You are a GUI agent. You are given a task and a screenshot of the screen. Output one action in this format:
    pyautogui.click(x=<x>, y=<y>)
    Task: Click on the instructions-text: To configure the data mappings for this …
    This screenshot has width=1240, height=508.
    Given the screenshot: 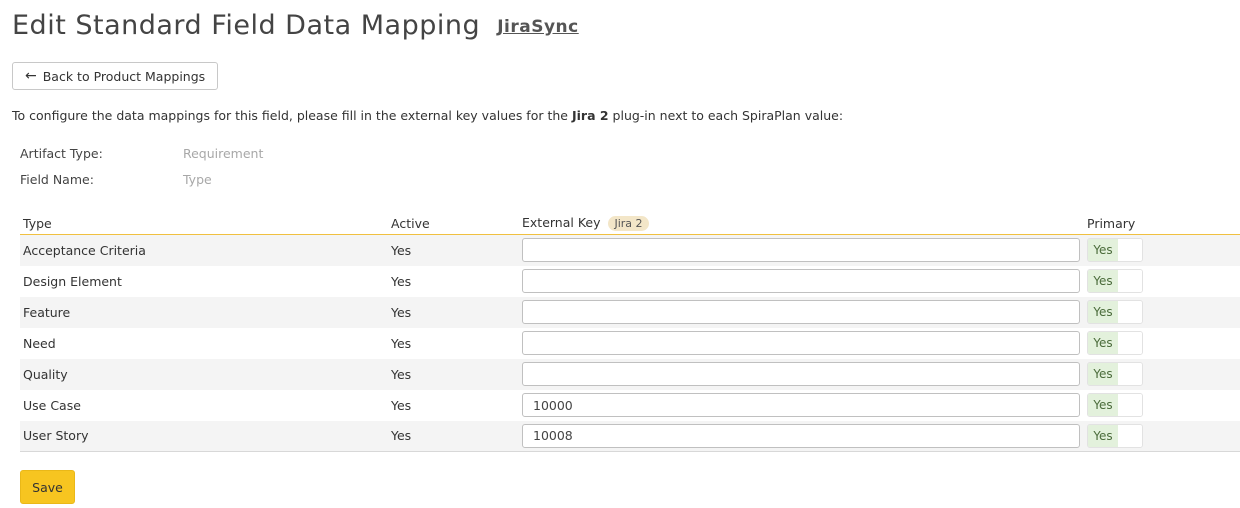 What is the action you would take?
    pyautogui.click(x=427, y=115)
    